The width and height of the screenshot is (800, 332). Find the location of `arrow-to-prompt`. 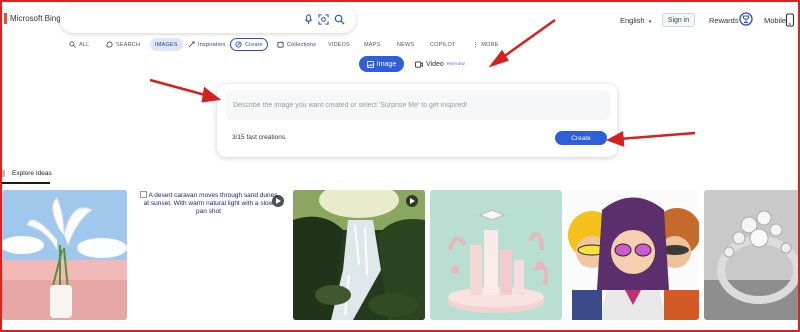

arrow-to-prompt is located at coordinates (179, 88).